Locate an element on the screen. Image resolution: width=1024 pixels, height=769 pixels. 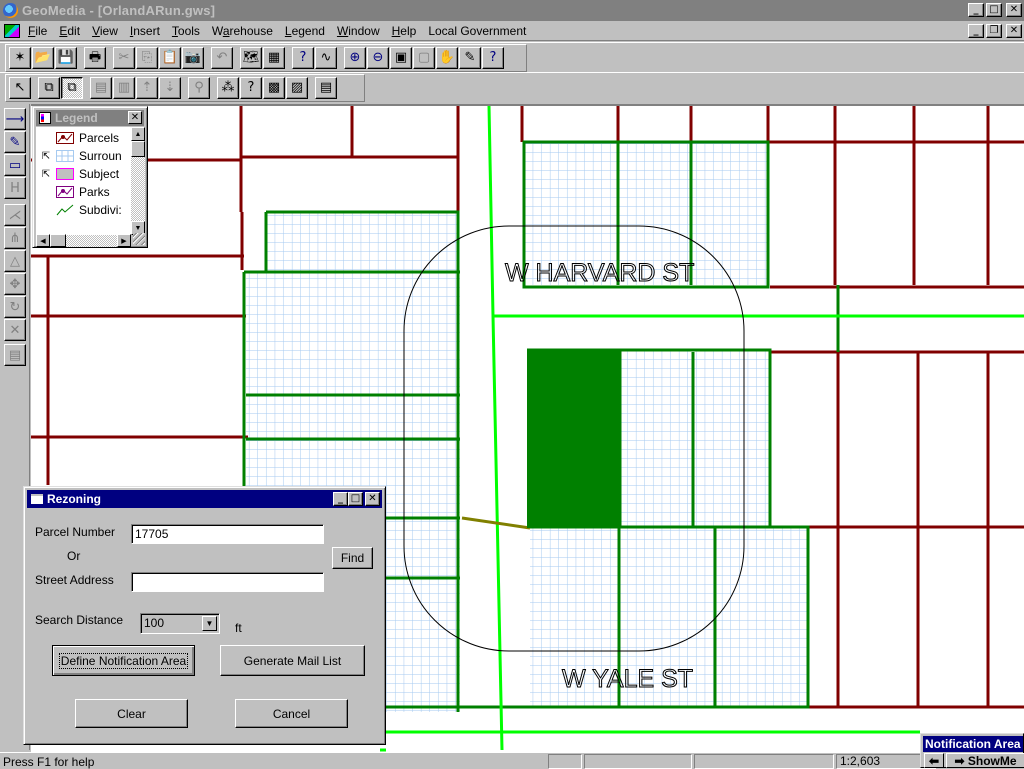
map-window-icon is located at coordinates (12, 30).